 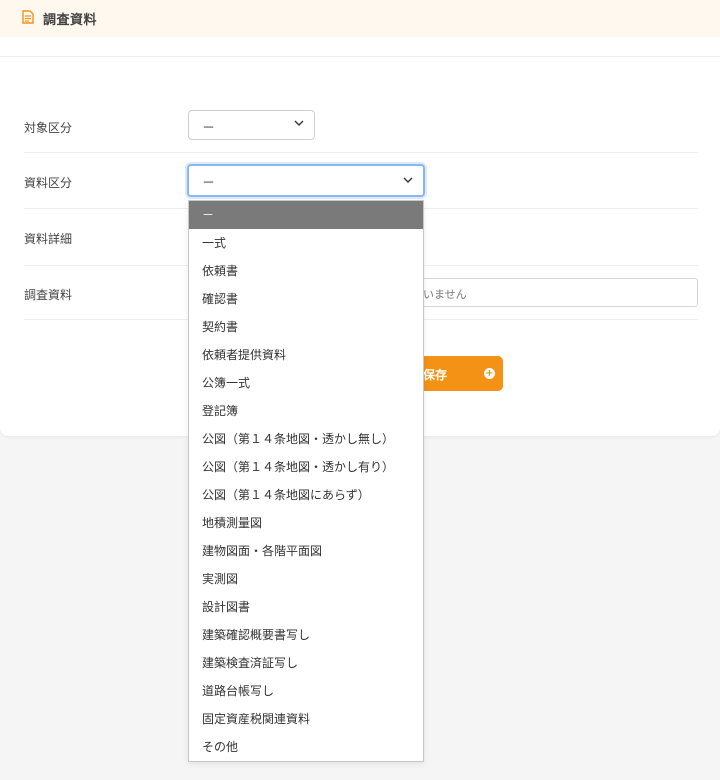 What do you see at coordinates (306, 299) in the screenshot?
I see `dropdown-option: 確認書` at bounding box center [306, 299].